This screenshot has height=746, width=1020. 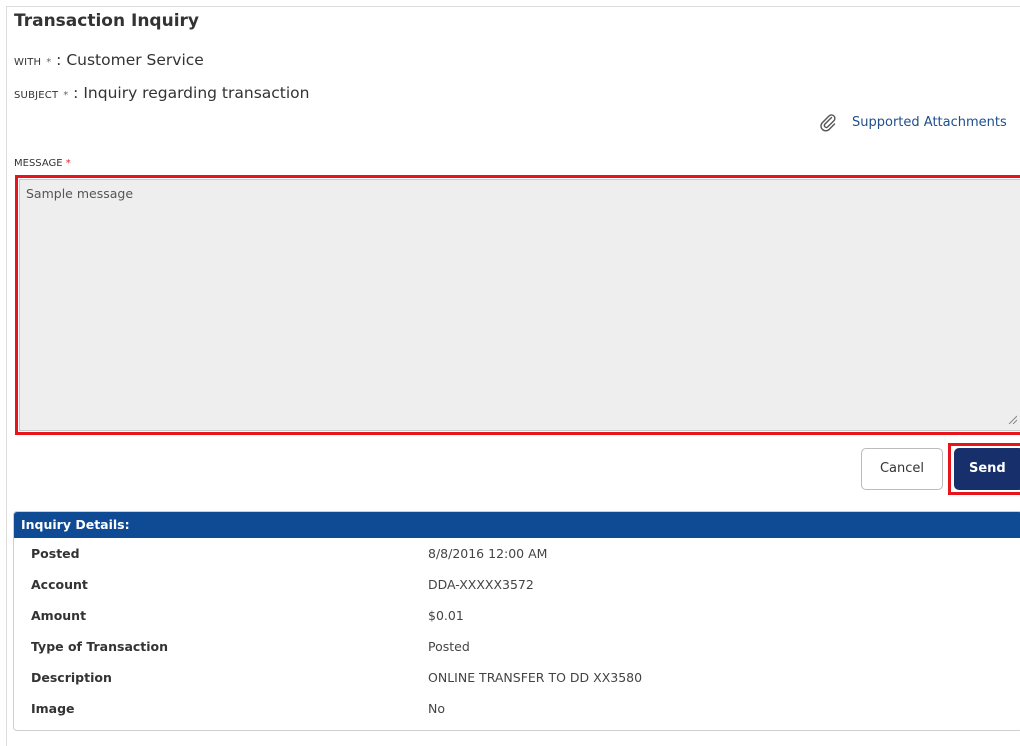 What do you see at coordinates (436, 708) in the screenshot?
I see `details-value: No` at bounding box center [436, 708].